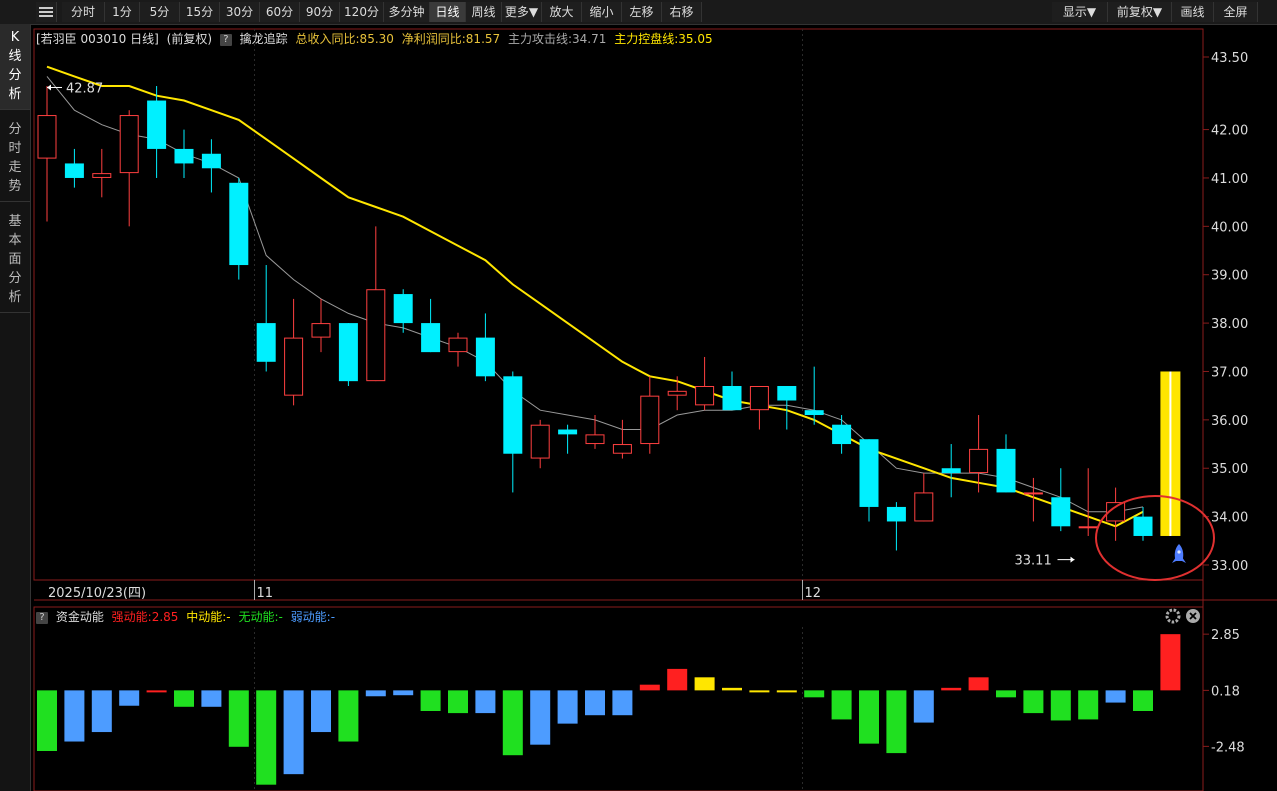  What do you see at coordinates (1229, 58) in the screenshot?
I see `y-tick-label: 43.50` at bounding box center [1229, 58].